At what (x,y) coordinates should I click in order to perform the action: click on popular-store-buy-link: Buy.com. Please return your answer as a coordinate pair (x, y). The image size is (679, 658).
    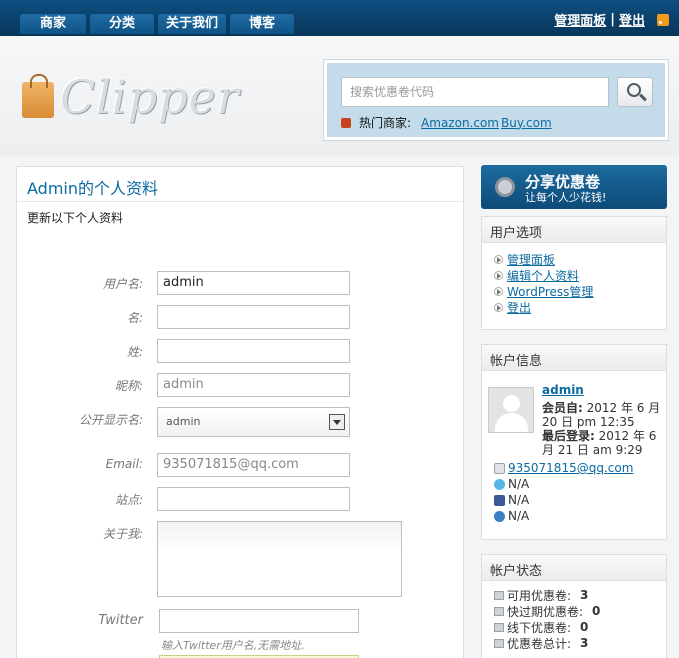
    Looking at the image, I should click on (526, 123).